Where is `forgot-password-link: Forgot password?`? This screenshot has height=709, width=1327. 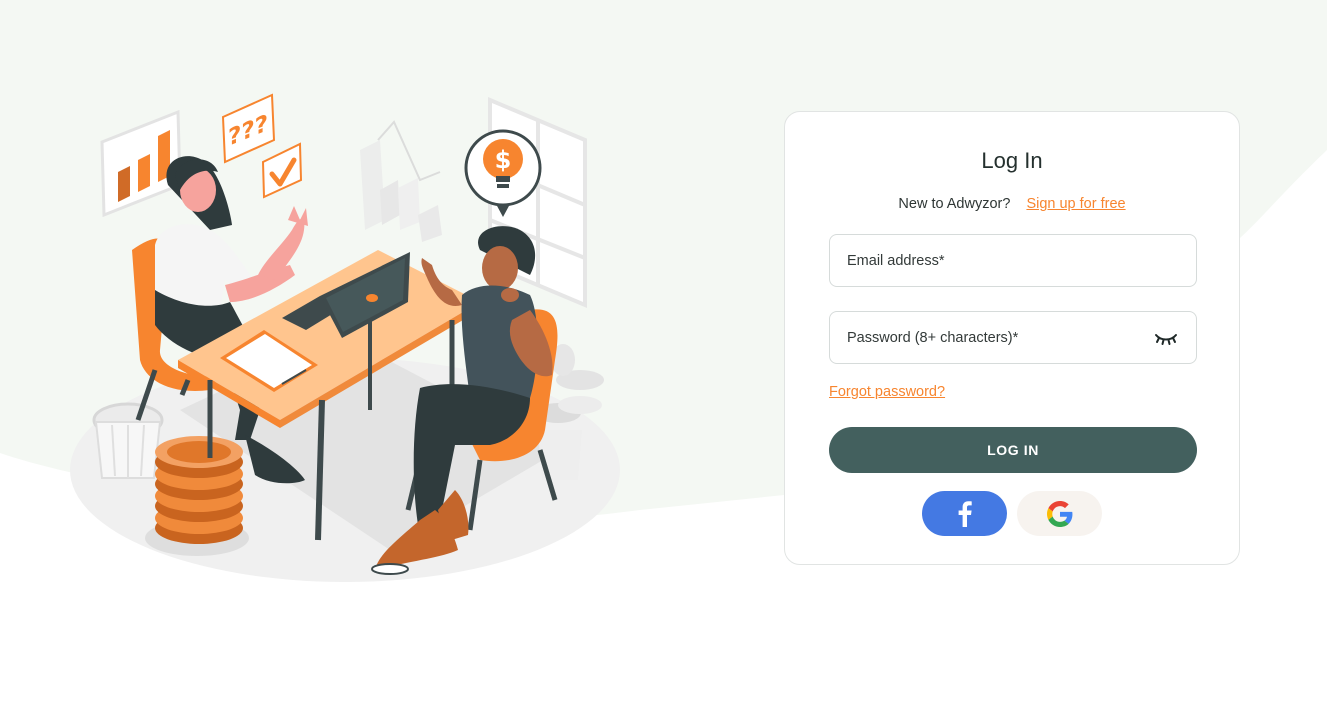 forgot-password-link: Forgot password? is located at coordinates (887, 392).